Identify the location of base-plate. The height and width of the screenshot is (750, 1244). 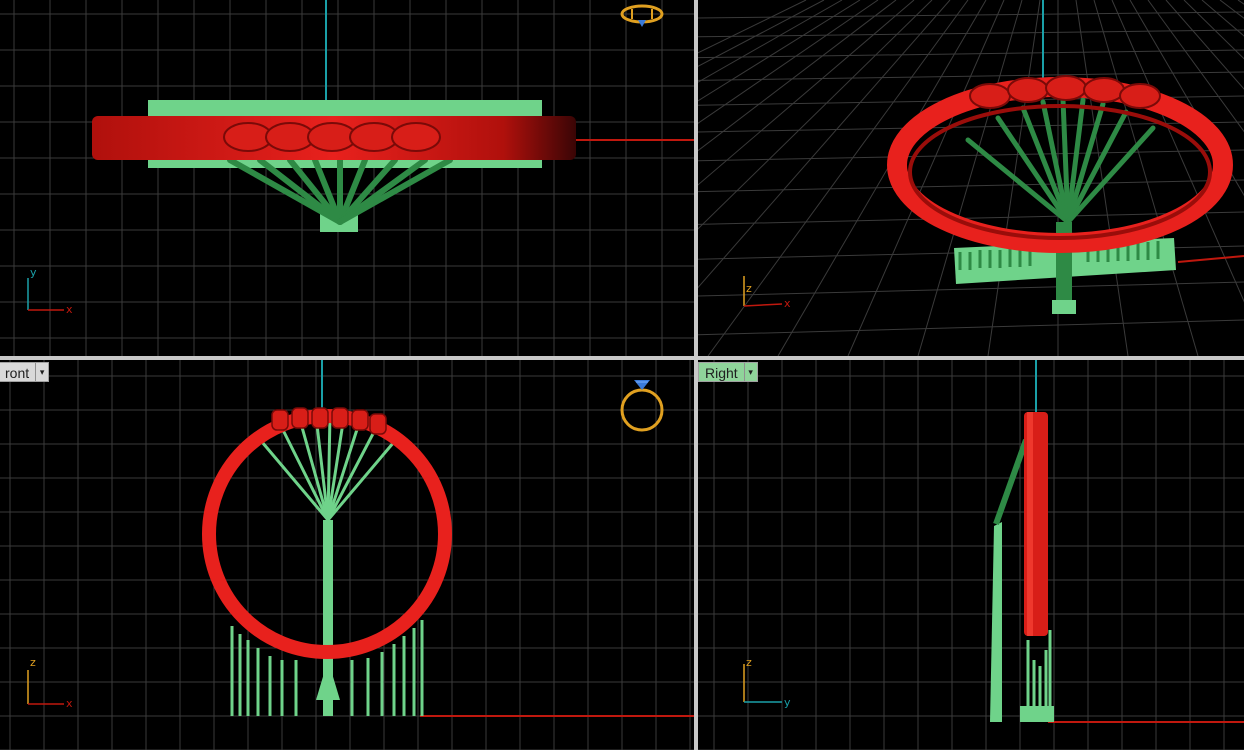
(1037, 714).